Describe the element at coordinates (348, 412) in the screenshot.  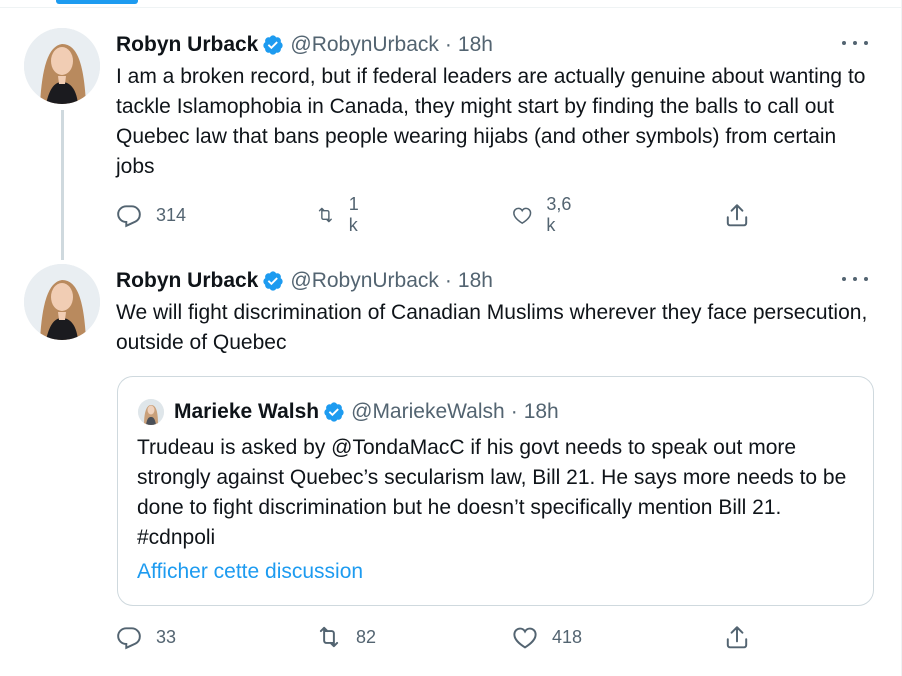
I see `quoted-tweet-header: Marieke Walsh @MariekeWalsh · 18h` at that location.